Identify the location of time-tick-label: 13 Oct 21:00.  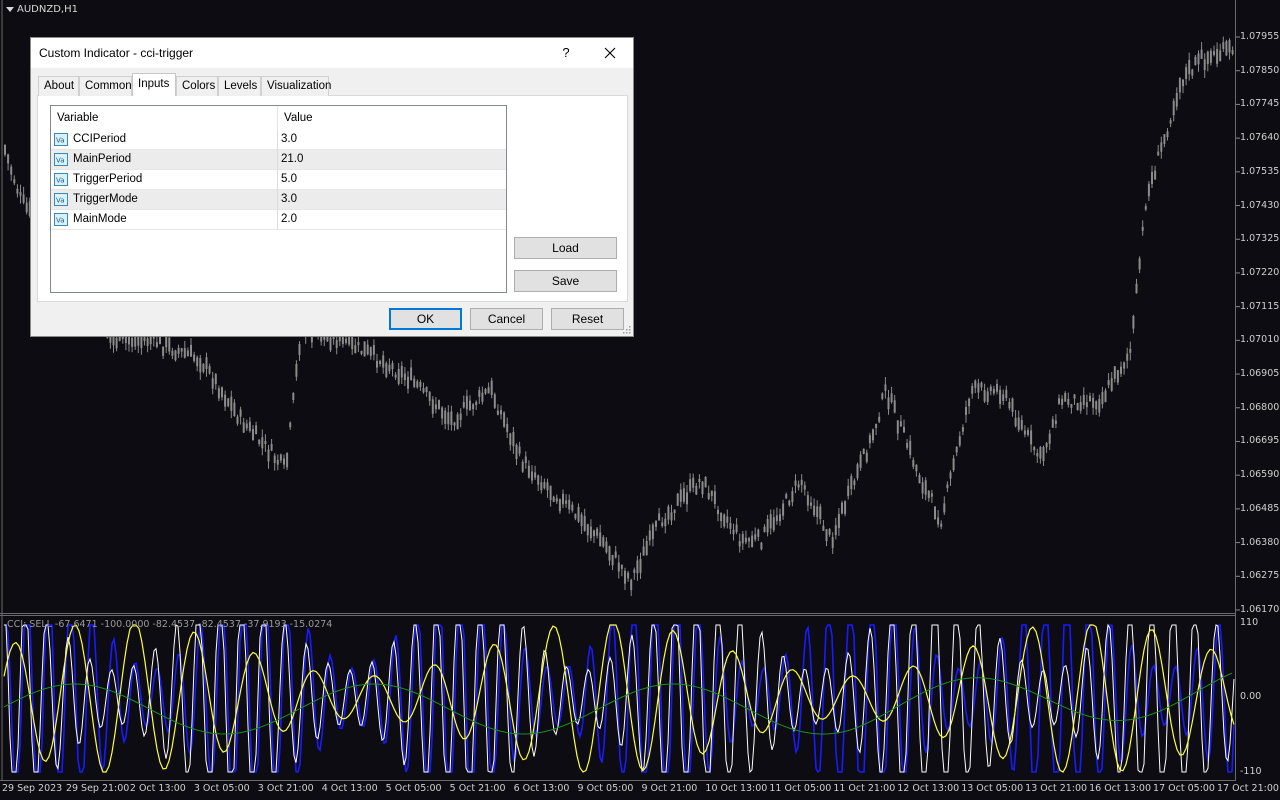
(1056, 788).